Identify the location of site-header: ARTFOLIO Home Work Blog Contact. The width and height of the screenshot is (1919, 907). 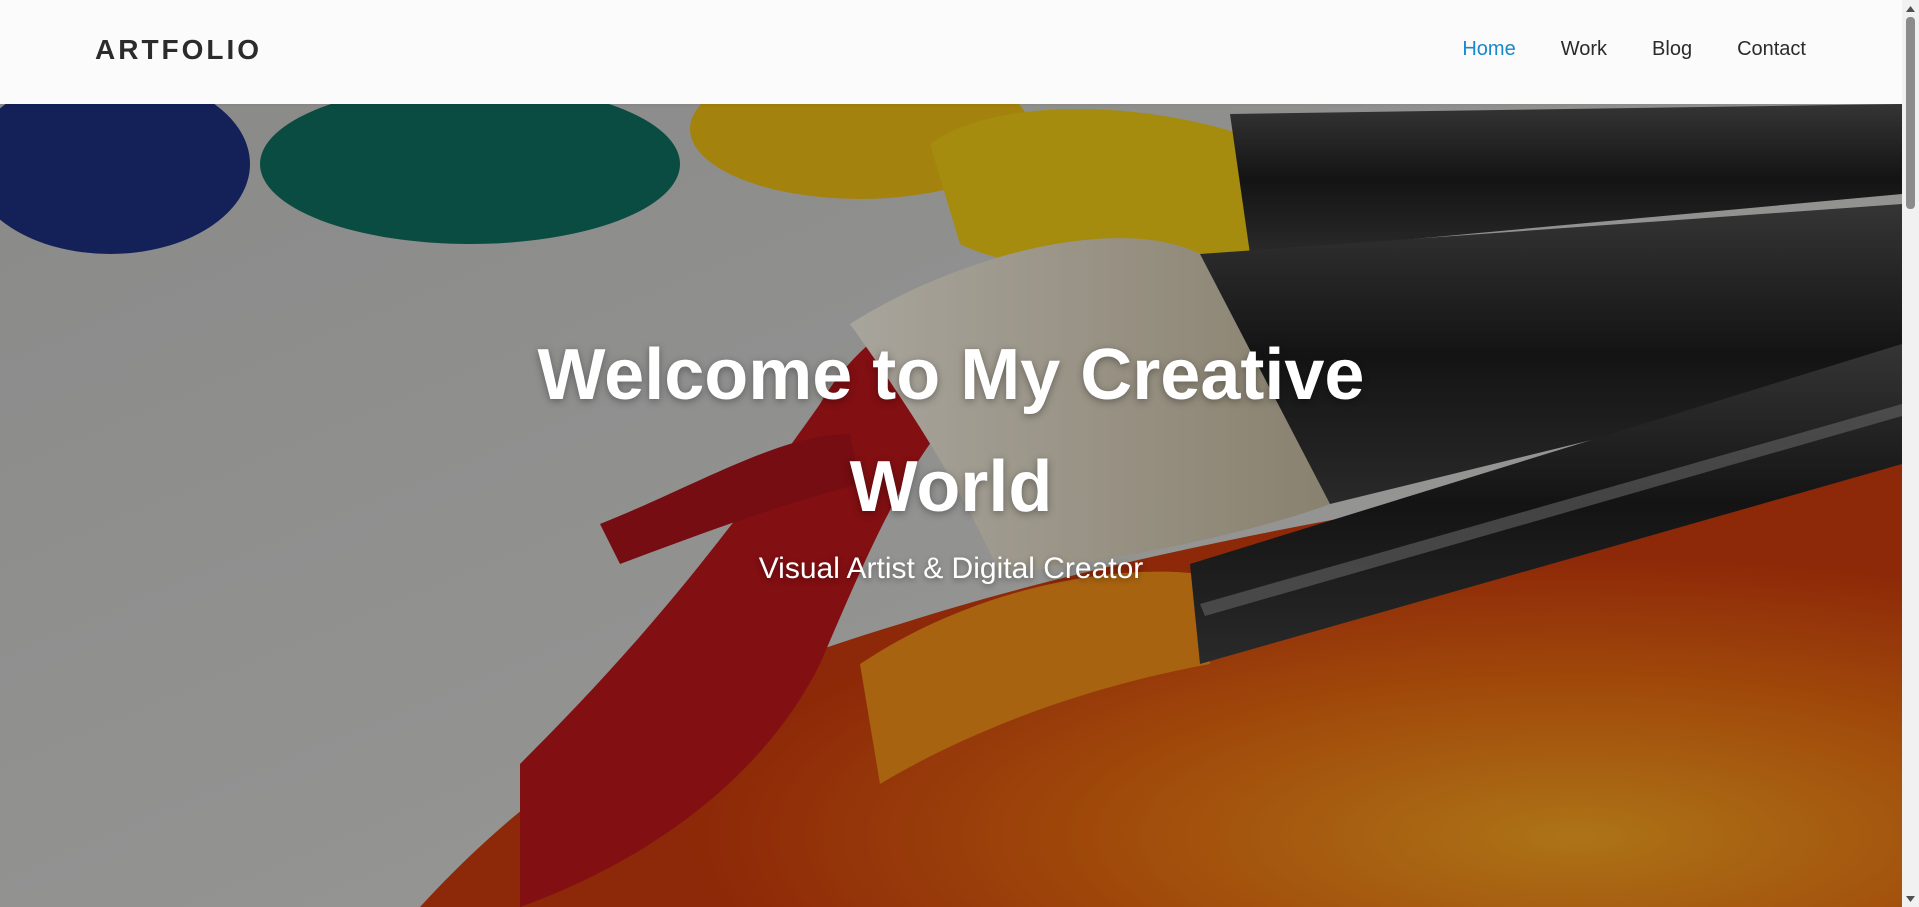
(951, 52).